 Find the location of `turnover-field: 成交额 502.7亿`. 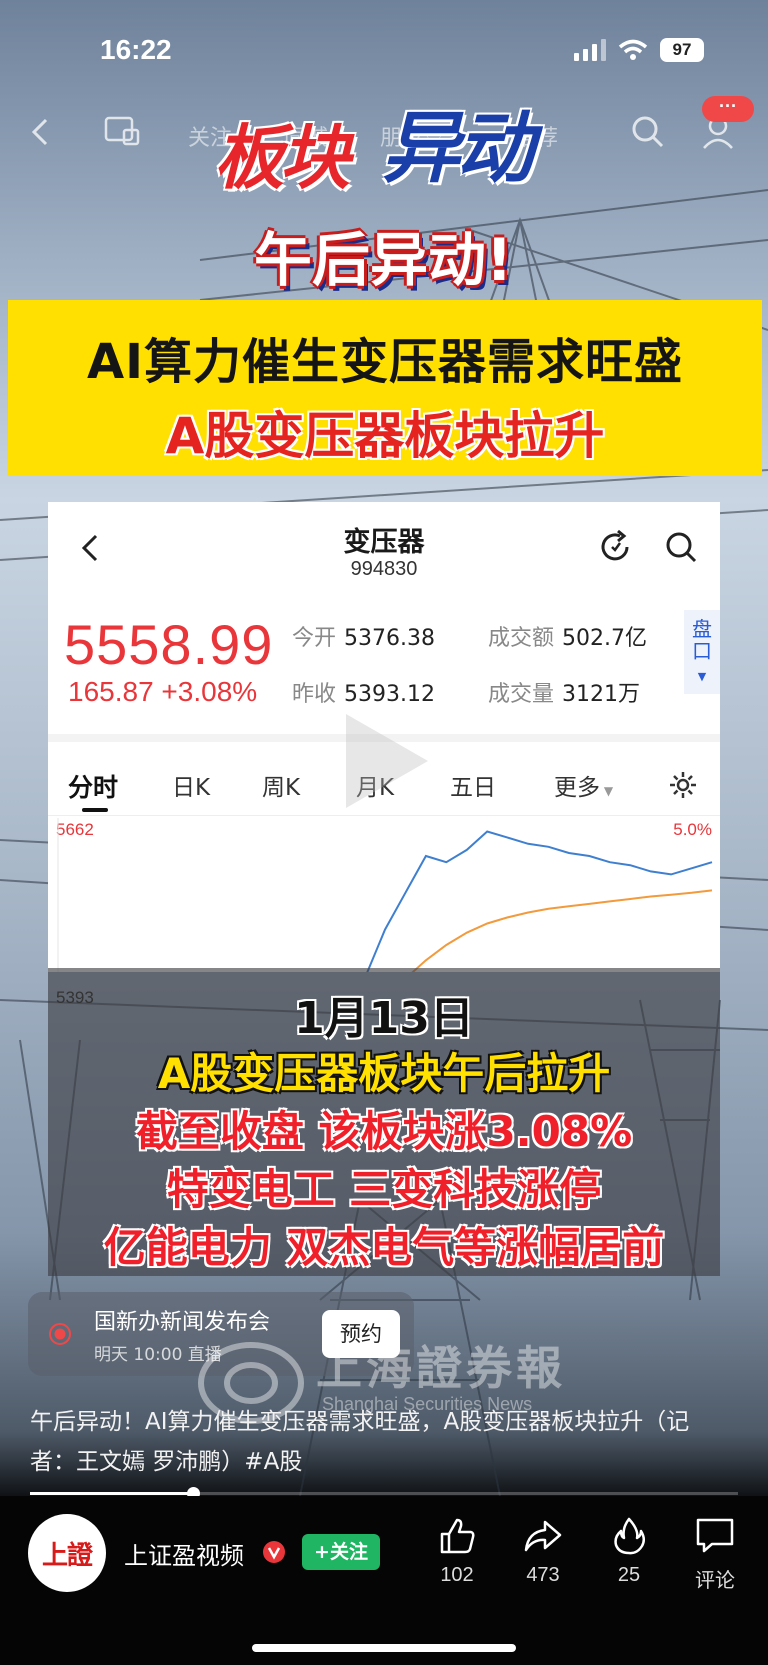

turnover-field: 成交额 502.7亿 is located at coordinates (567, 636).